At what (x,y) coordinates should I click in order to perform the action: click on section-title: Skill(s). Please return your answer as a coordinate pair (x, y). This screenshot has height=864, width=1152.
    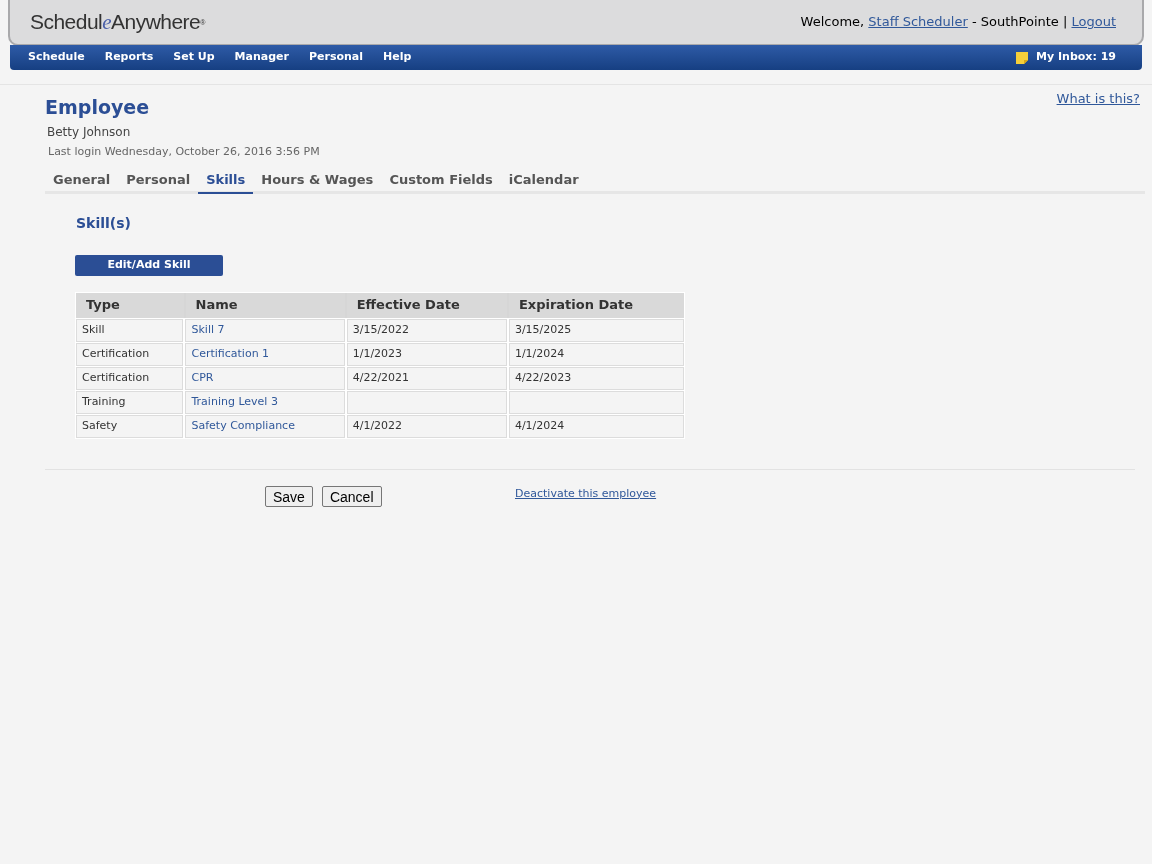
    Looking at the image, I should click on (103, 222).